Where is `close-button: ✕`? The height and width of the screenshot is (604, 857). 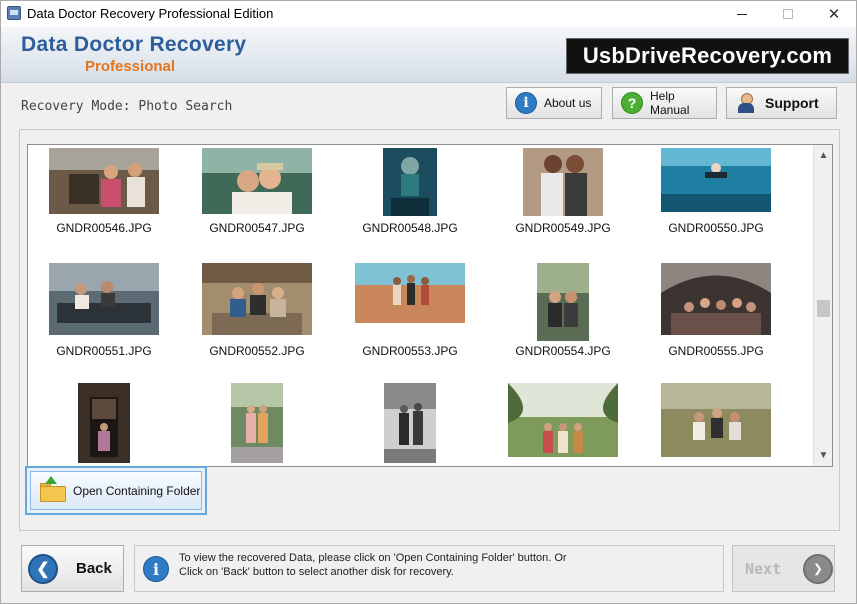
close-button: ✕ is located at coordinates (834, 14).